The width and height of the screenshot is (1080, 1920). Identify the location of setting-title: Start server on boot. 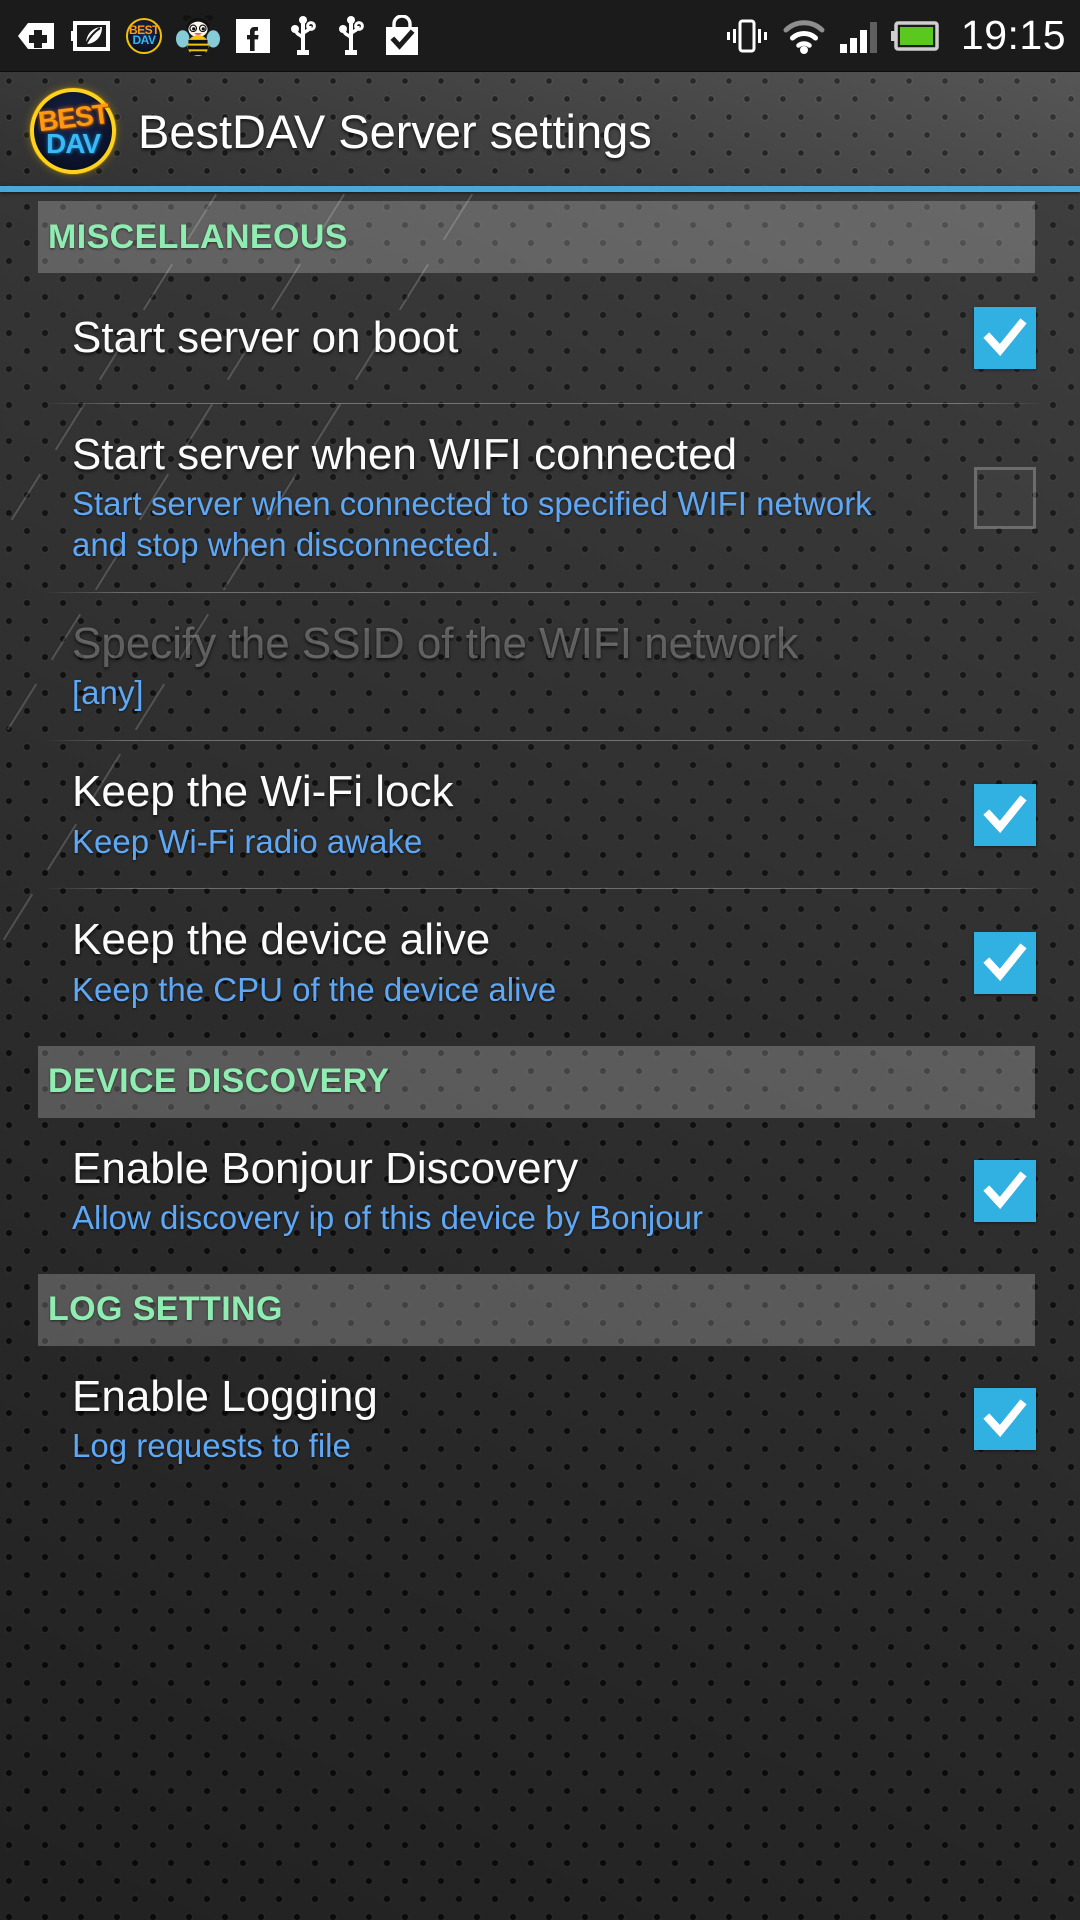
(265, 338).